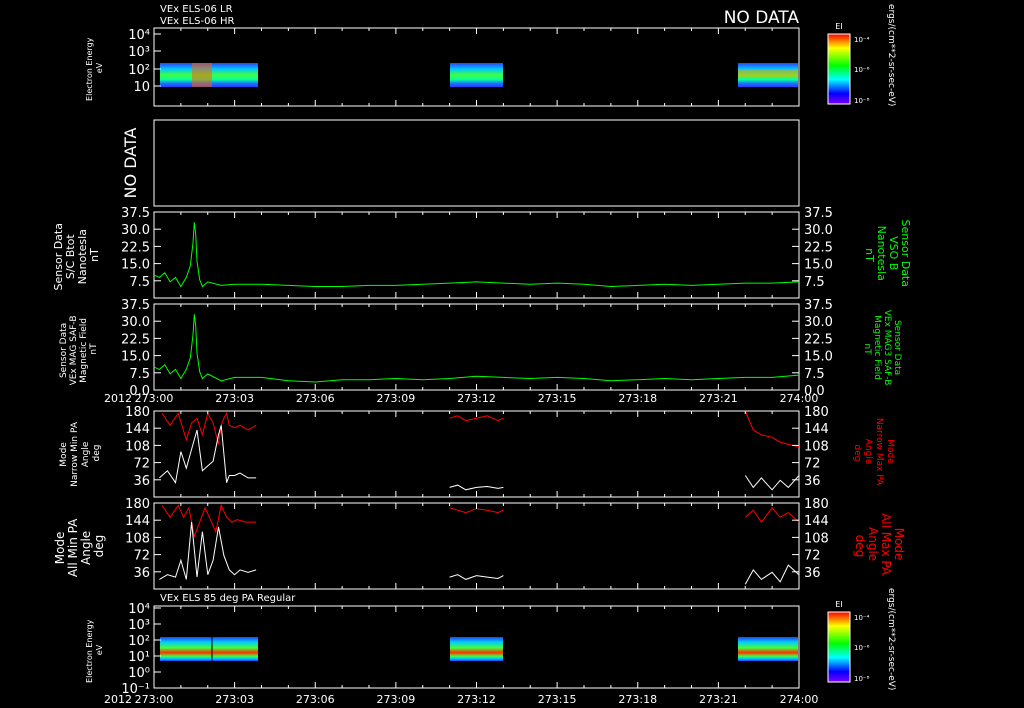 The height and width of the screenshot is (708, 1024). What do you see at coordinates (768, 74) in the screenshot?
I see `spectrogram-1-block-c-warm` at bounding box center [768, 74].